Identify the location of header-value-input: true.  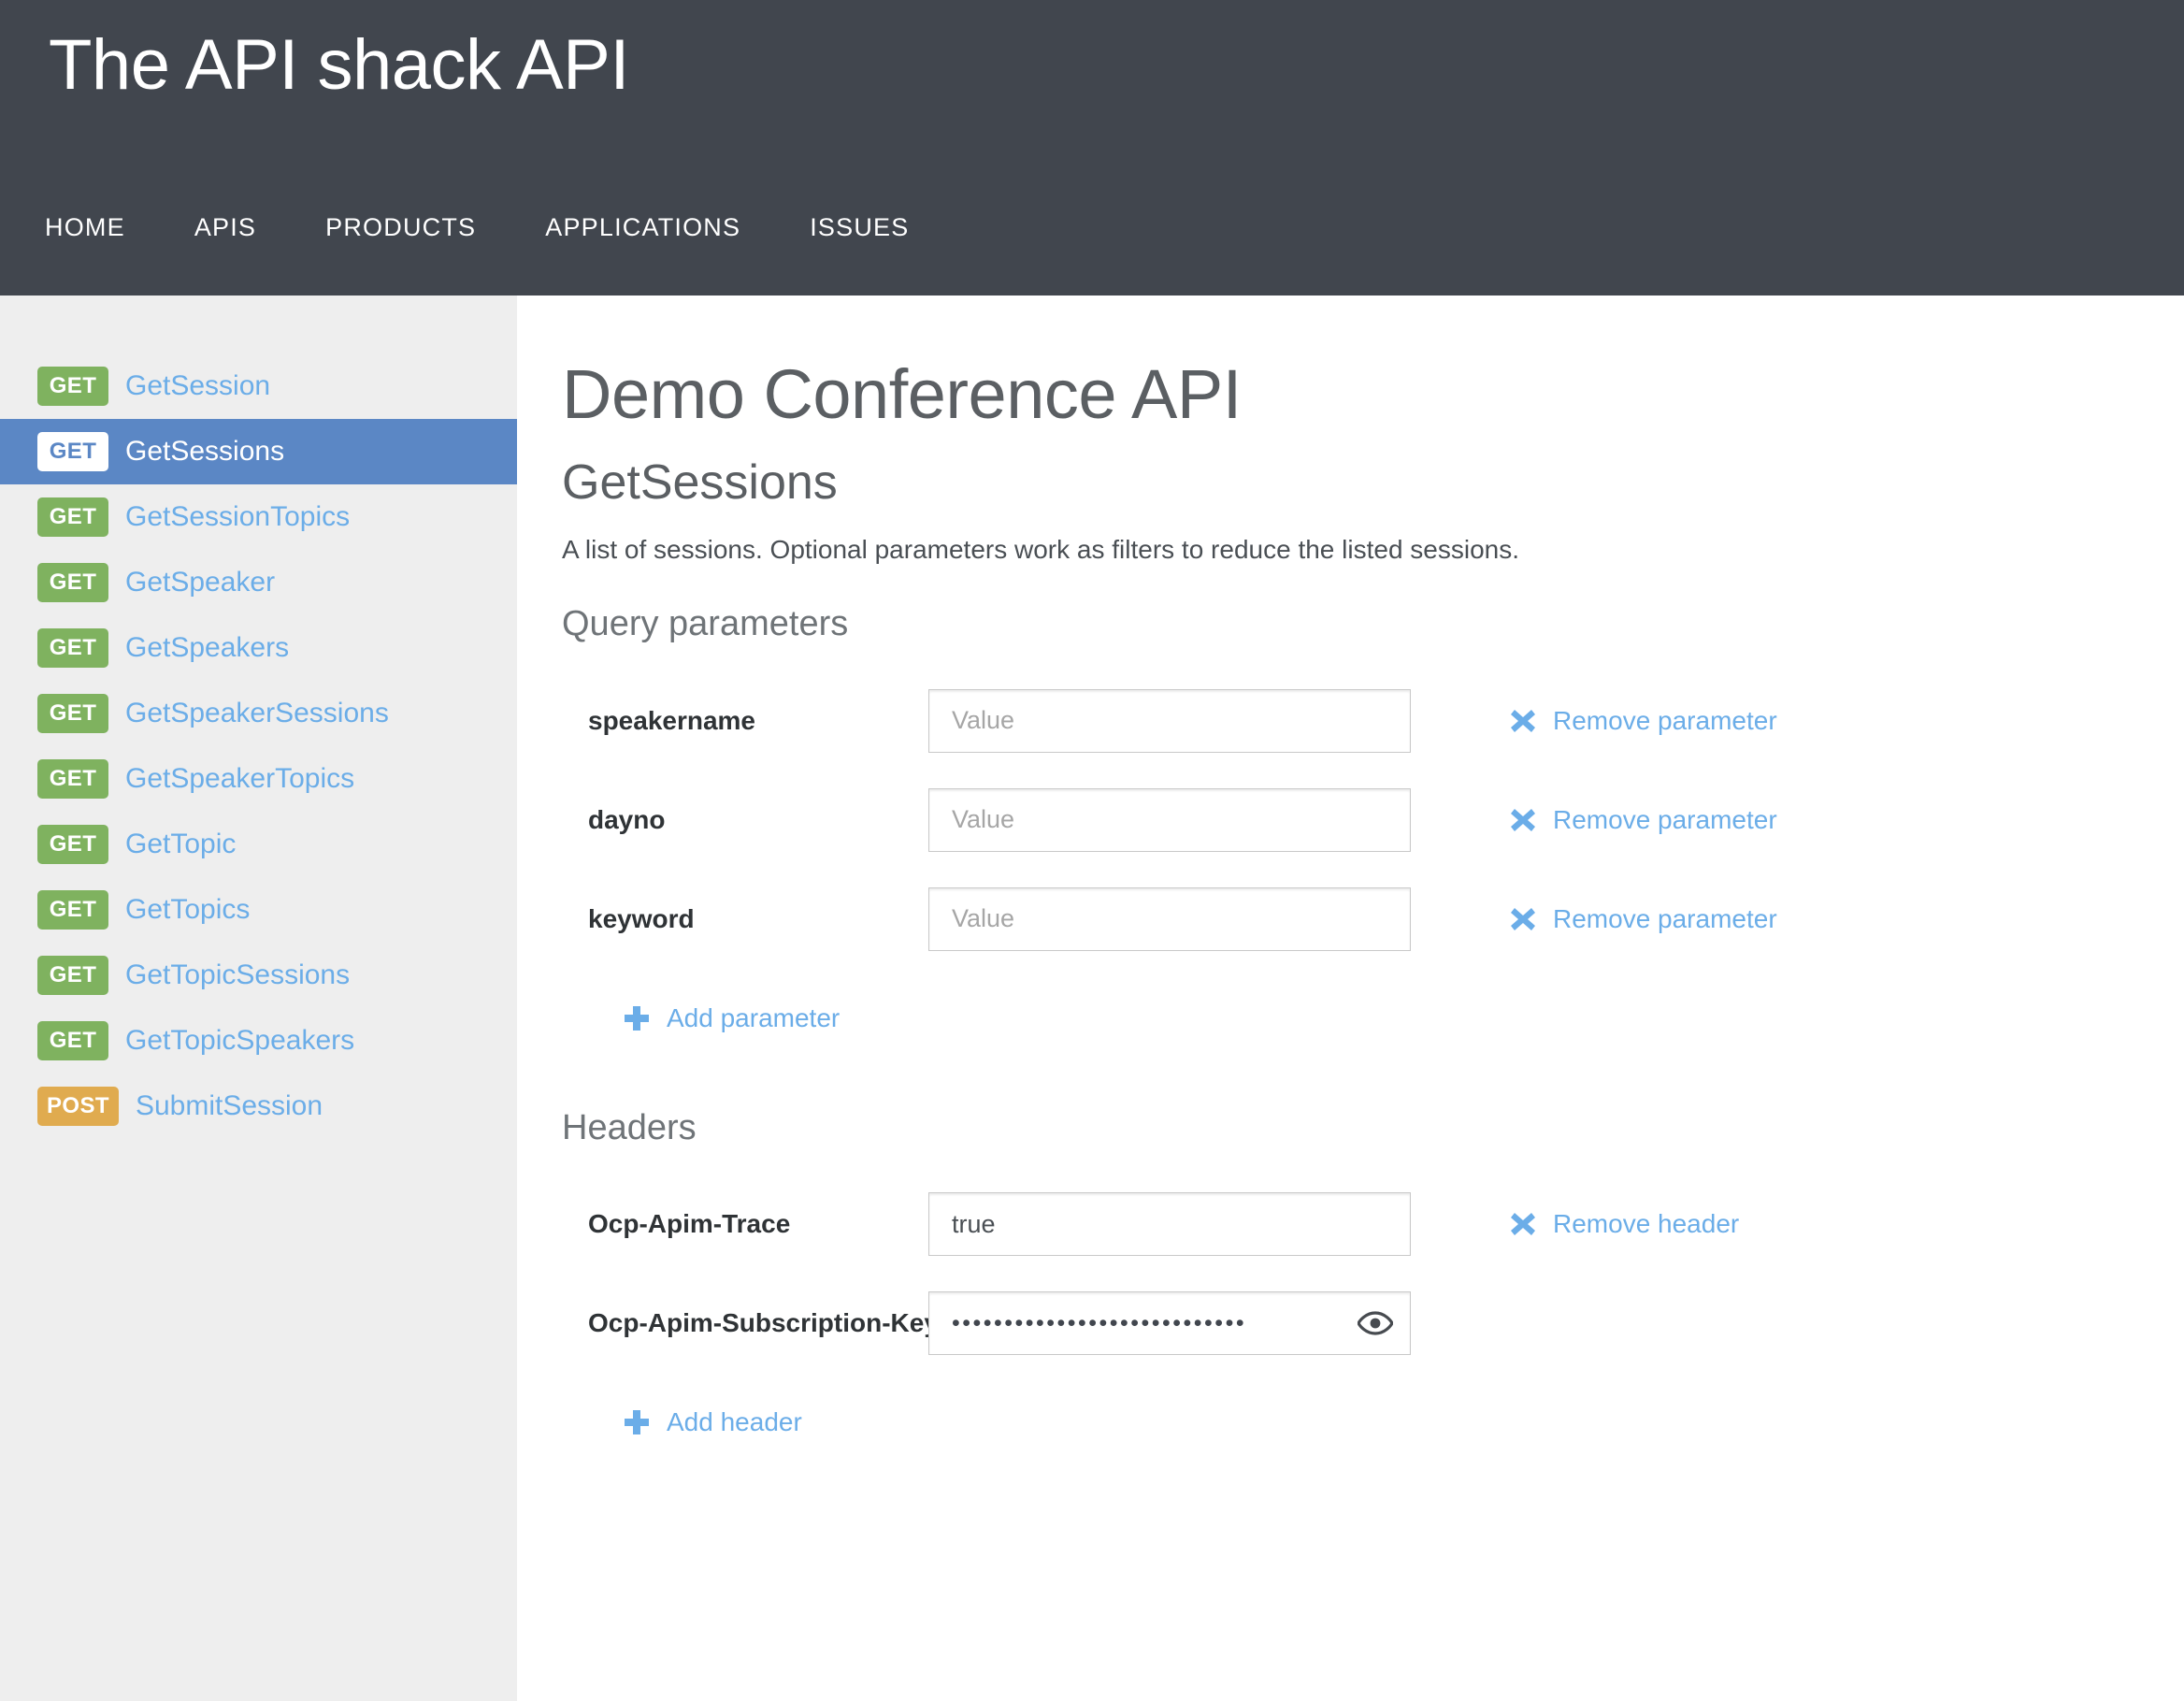
(1169, 1225).